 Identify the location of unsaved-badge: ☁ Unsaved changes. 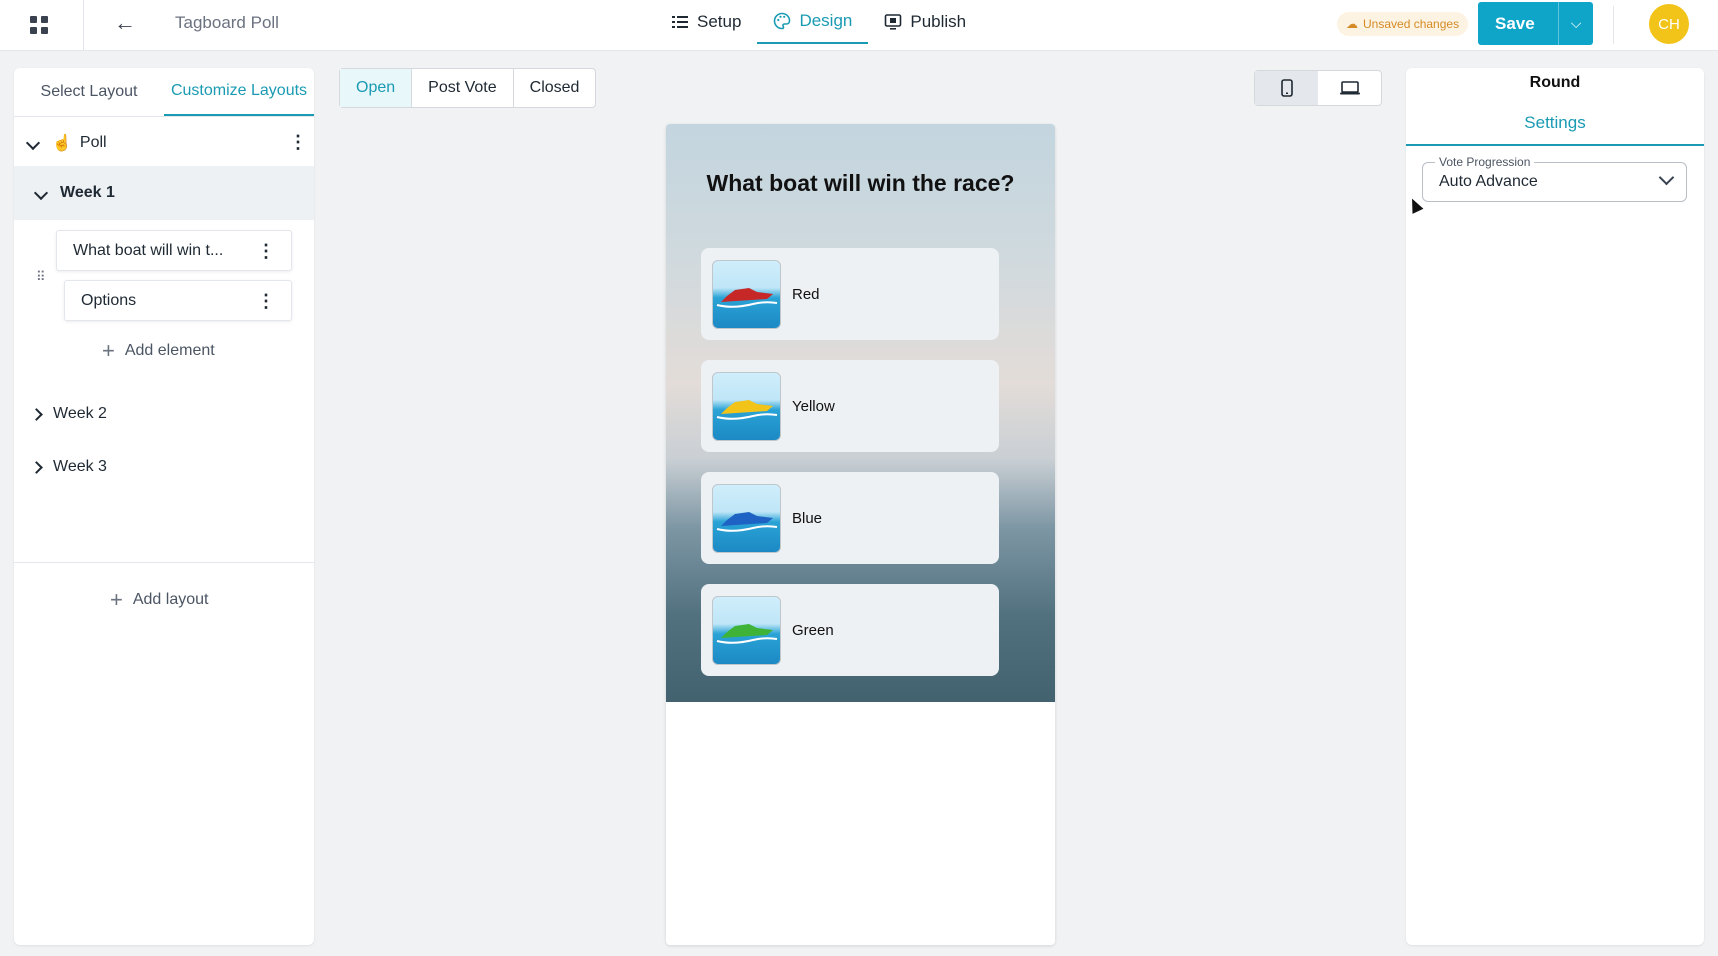
(1403, 24).